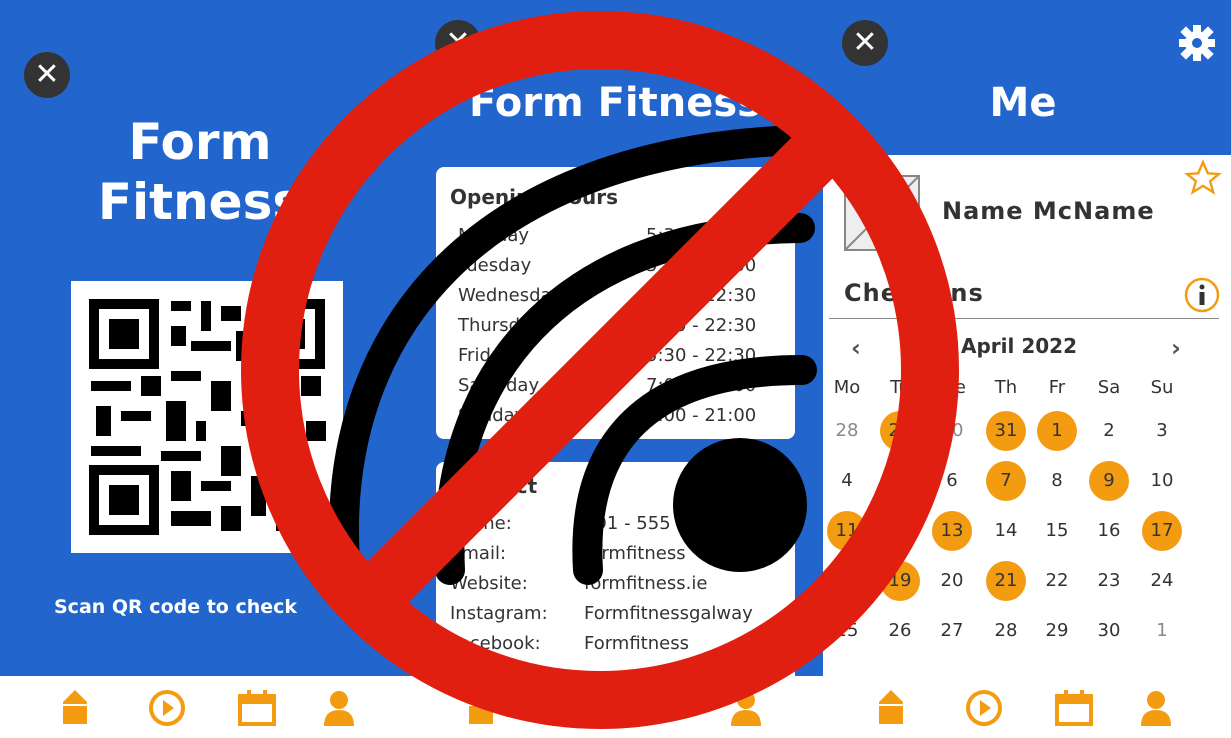  I want to click on gear-icon, so click(1197, 43).